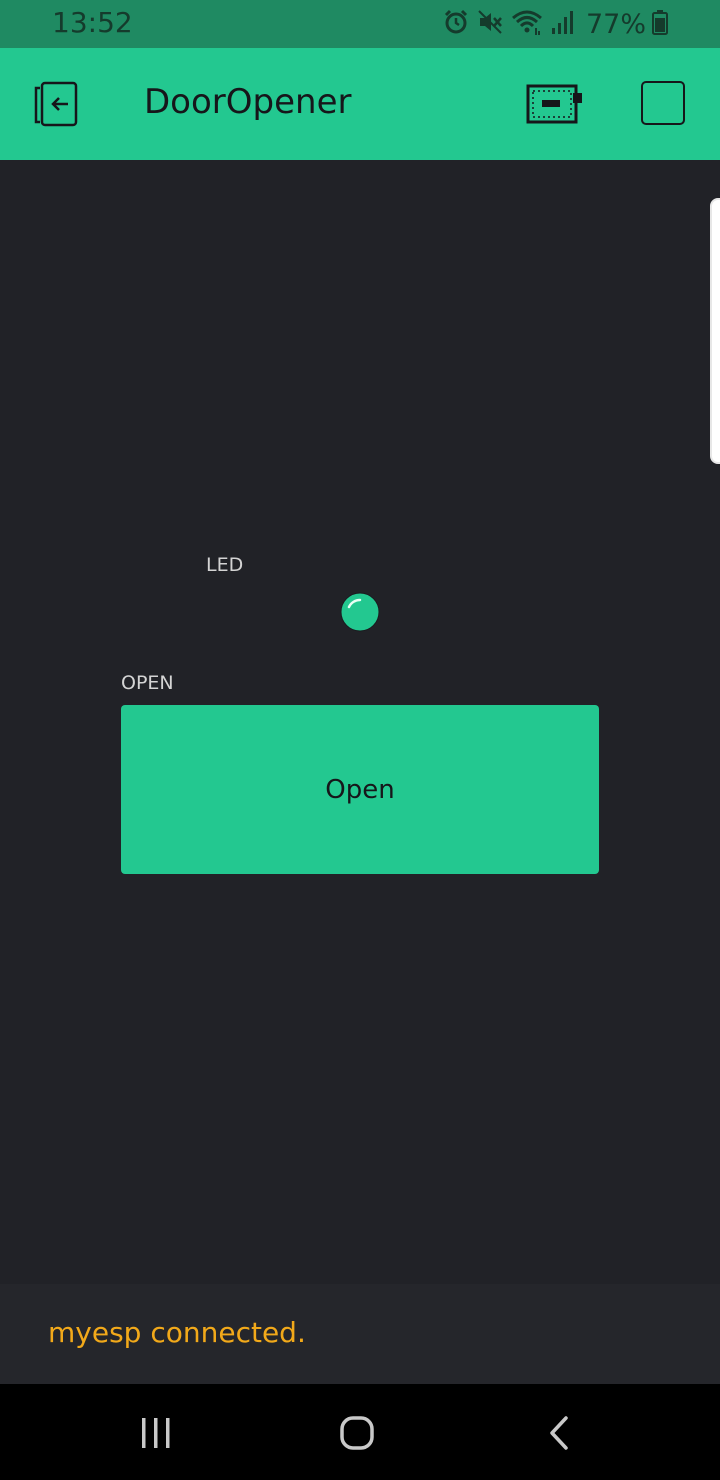 The image size is (720, 1480). I want to click on led-indicator, so click(360, 612).